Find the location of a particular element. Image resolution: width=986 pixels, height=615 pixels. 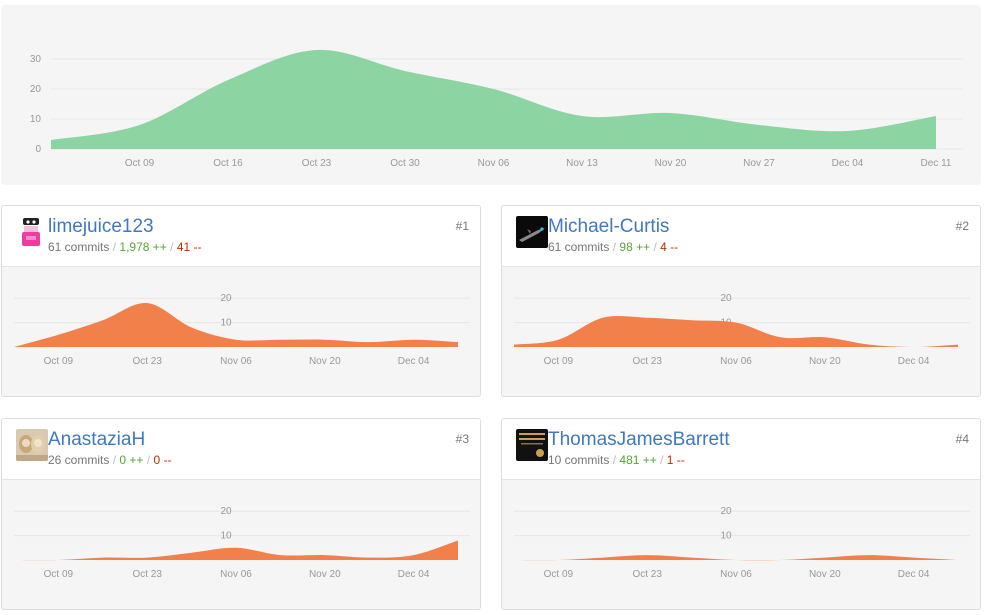

contributor-stats: 26 commits / 0 ++ / 0 -- is located at coordinates (109, 460).